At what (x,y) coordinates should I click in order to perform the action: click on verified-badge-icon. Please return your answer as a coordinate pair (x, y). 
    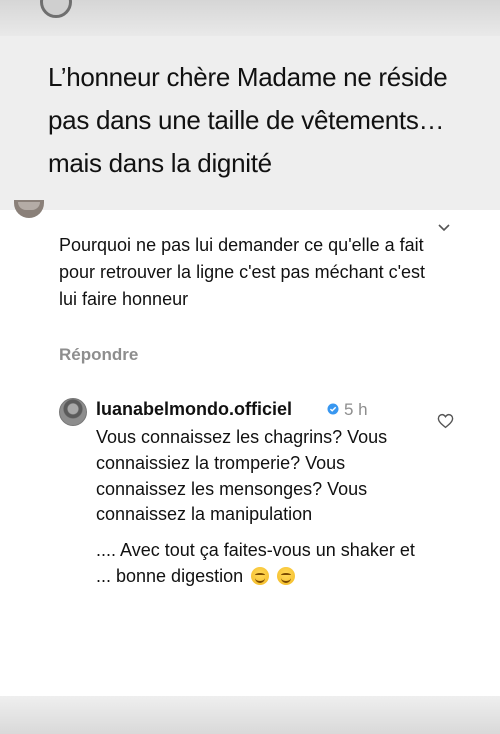
    Looking at the image, I should click on (333, 409).